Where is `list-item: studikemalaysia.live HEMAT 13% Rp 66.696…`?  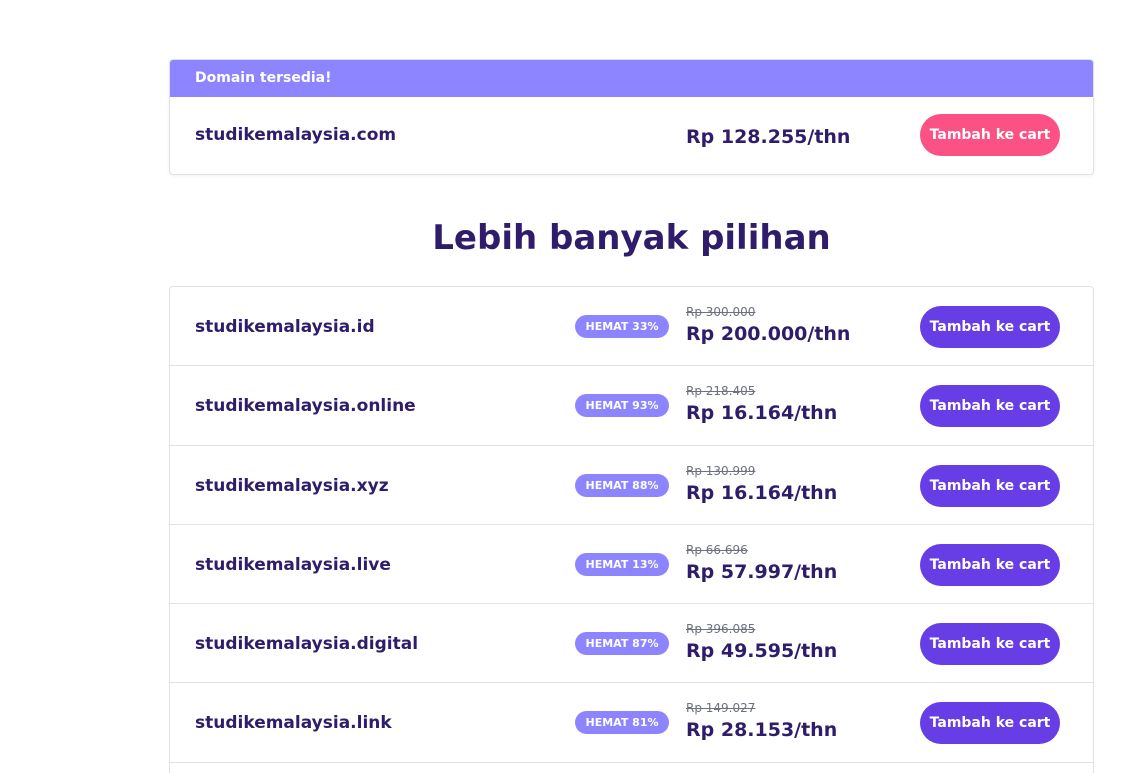
list-item: studikemalaysia.live HEMAT 13% Rp 66.696… is located at coordinates (631, 565).